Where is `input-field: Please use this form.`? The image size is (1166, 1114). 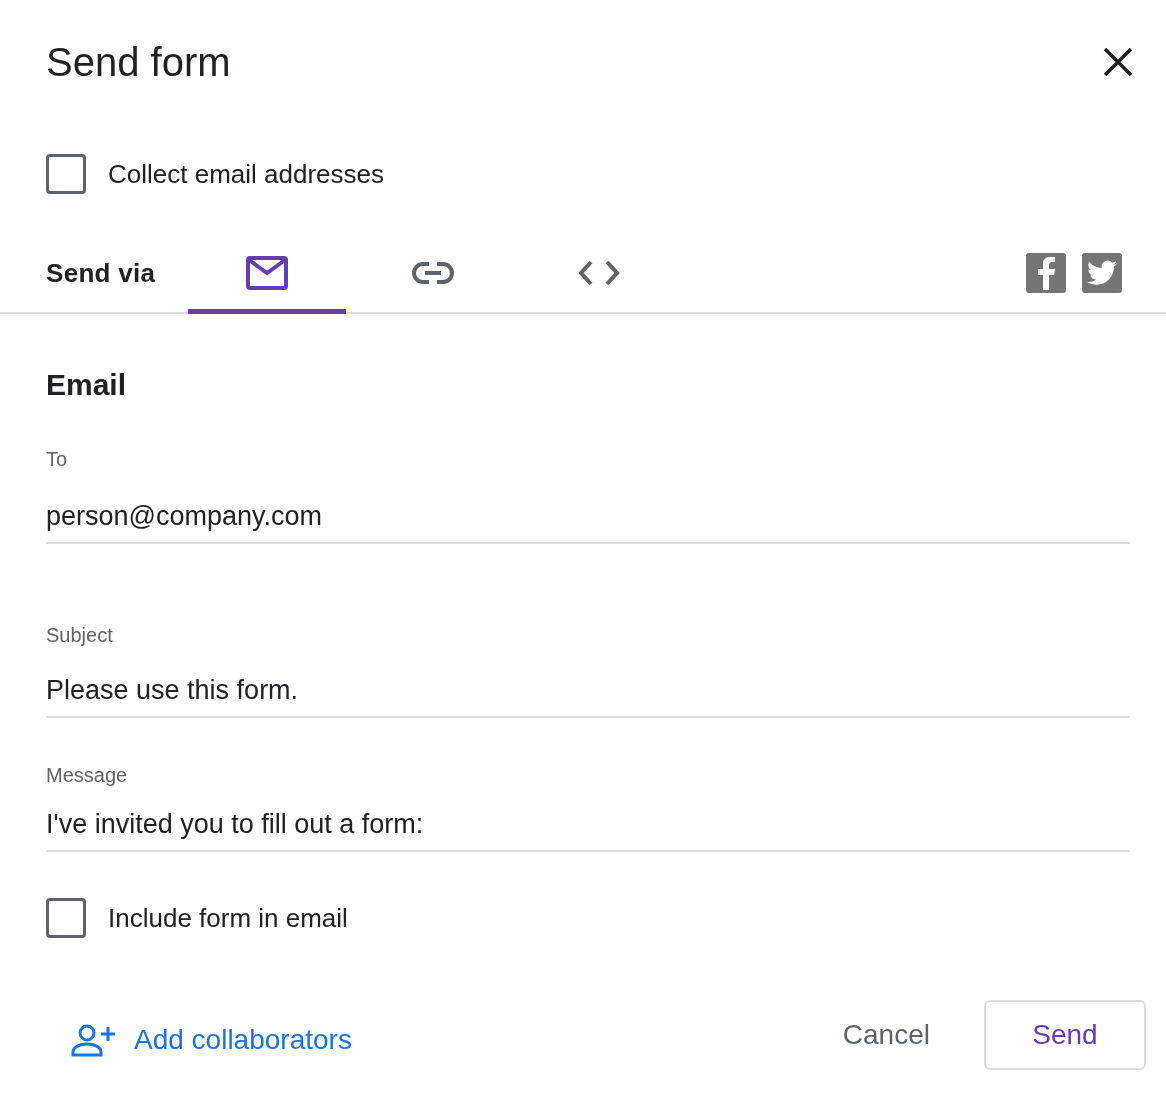
input-field: Please use this form. is located at coordinates (588, 696).